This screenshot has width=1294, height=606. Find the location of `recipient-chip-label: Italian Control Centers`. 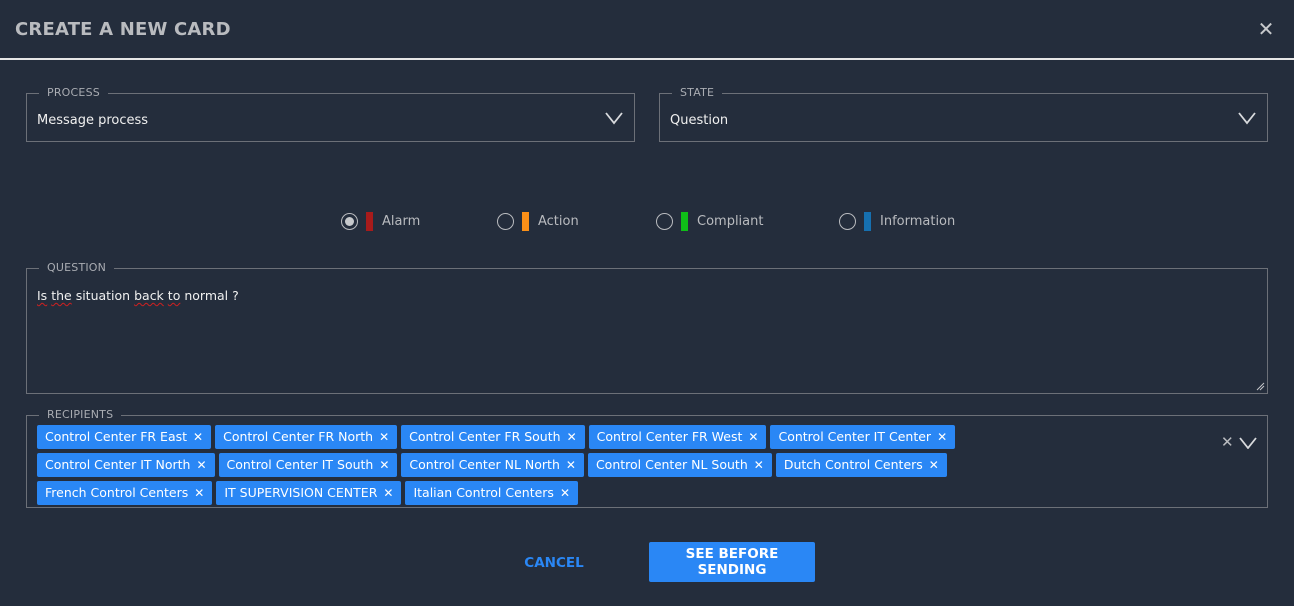

recipient-chip-label: Italian Control Centers is located at coordinates (483, 492).